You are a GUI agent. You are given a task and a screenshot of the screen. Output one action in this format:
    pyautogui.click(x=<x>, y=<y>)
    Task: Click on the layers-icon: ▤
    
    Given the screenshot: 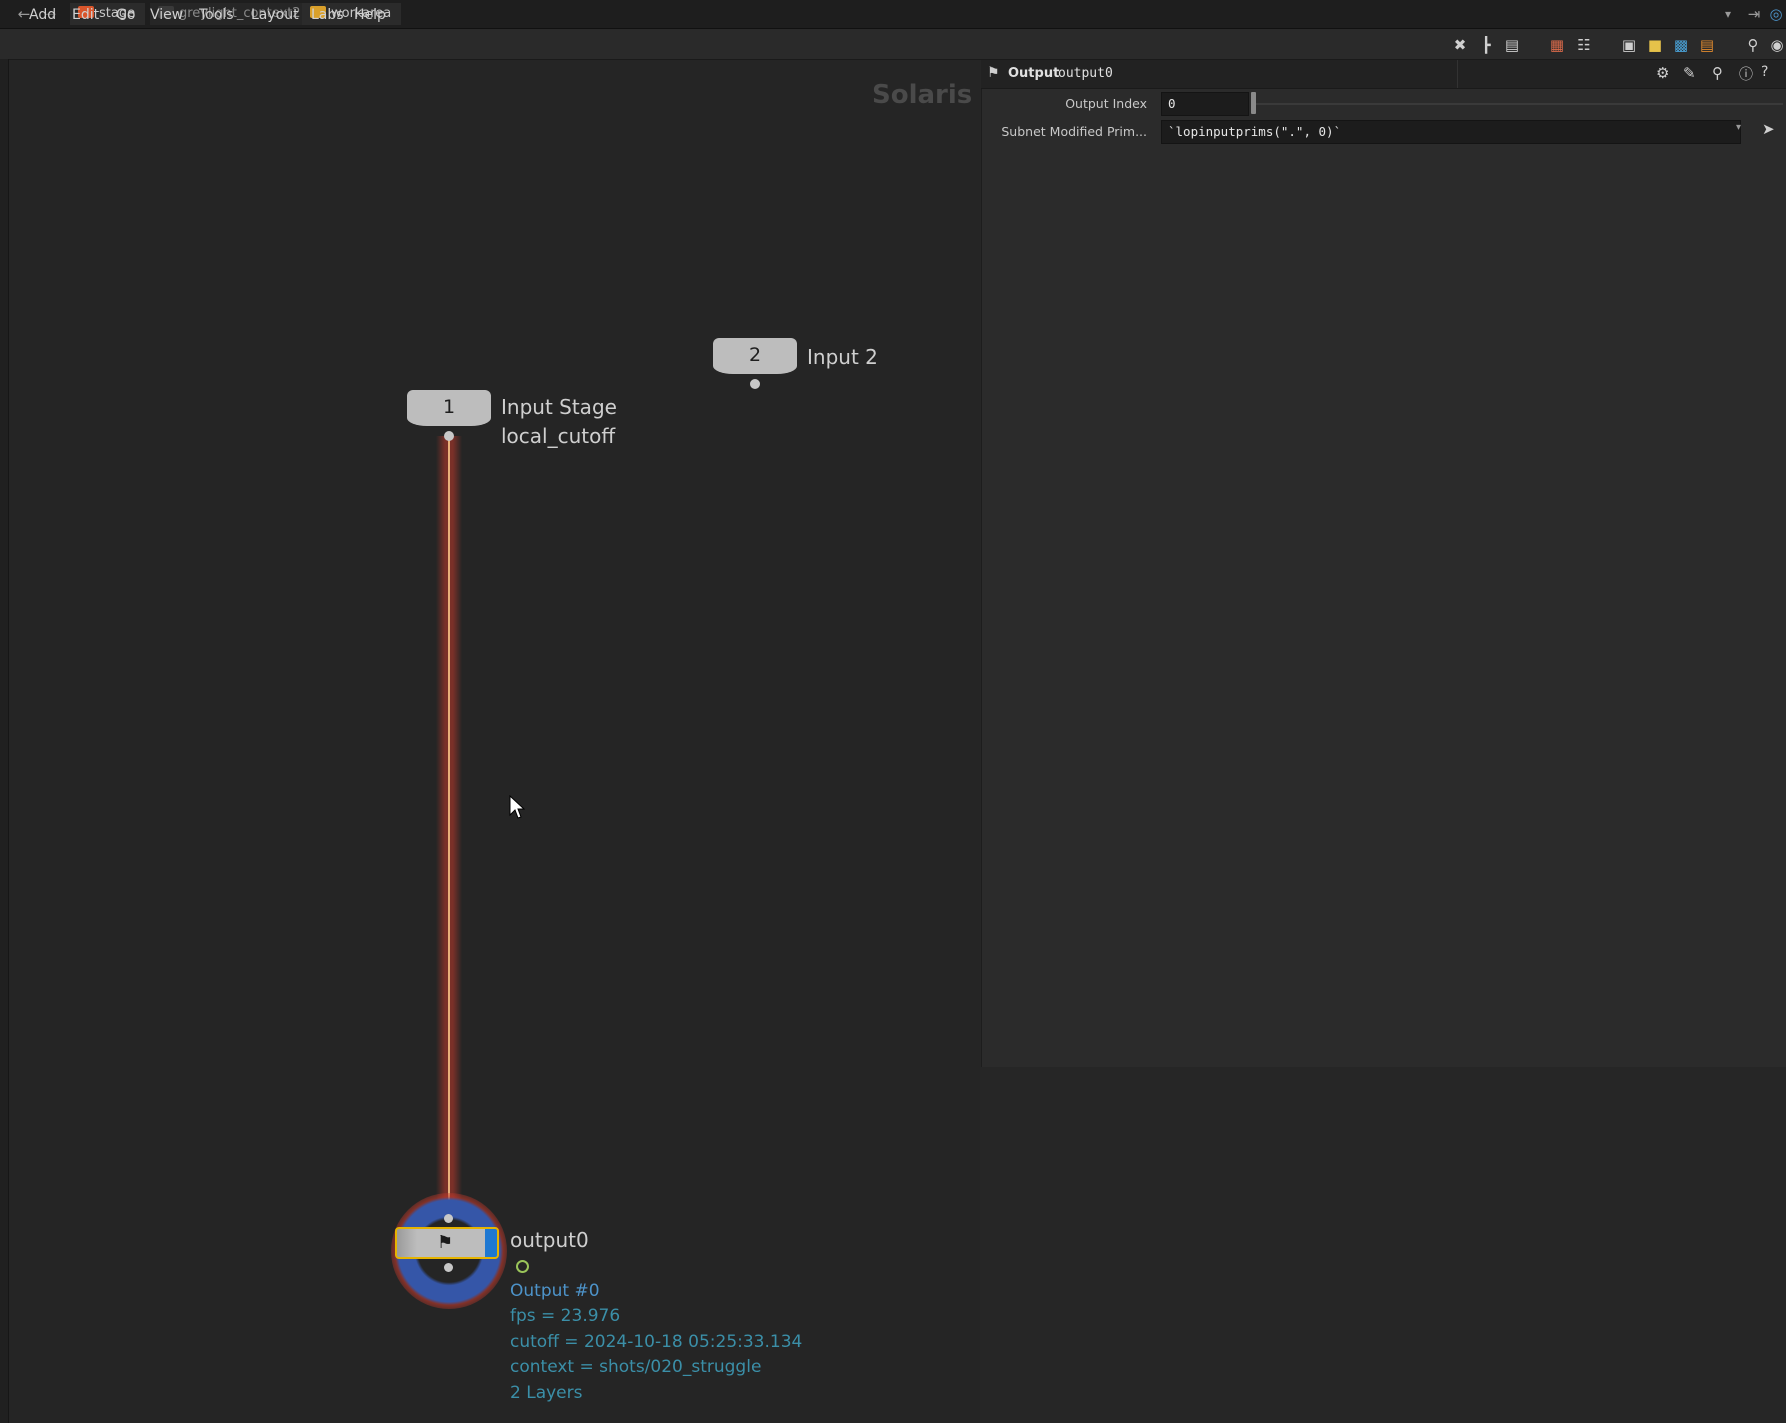 What is the action you would take?
    pyautogui.click(x=1707, y=45)
    